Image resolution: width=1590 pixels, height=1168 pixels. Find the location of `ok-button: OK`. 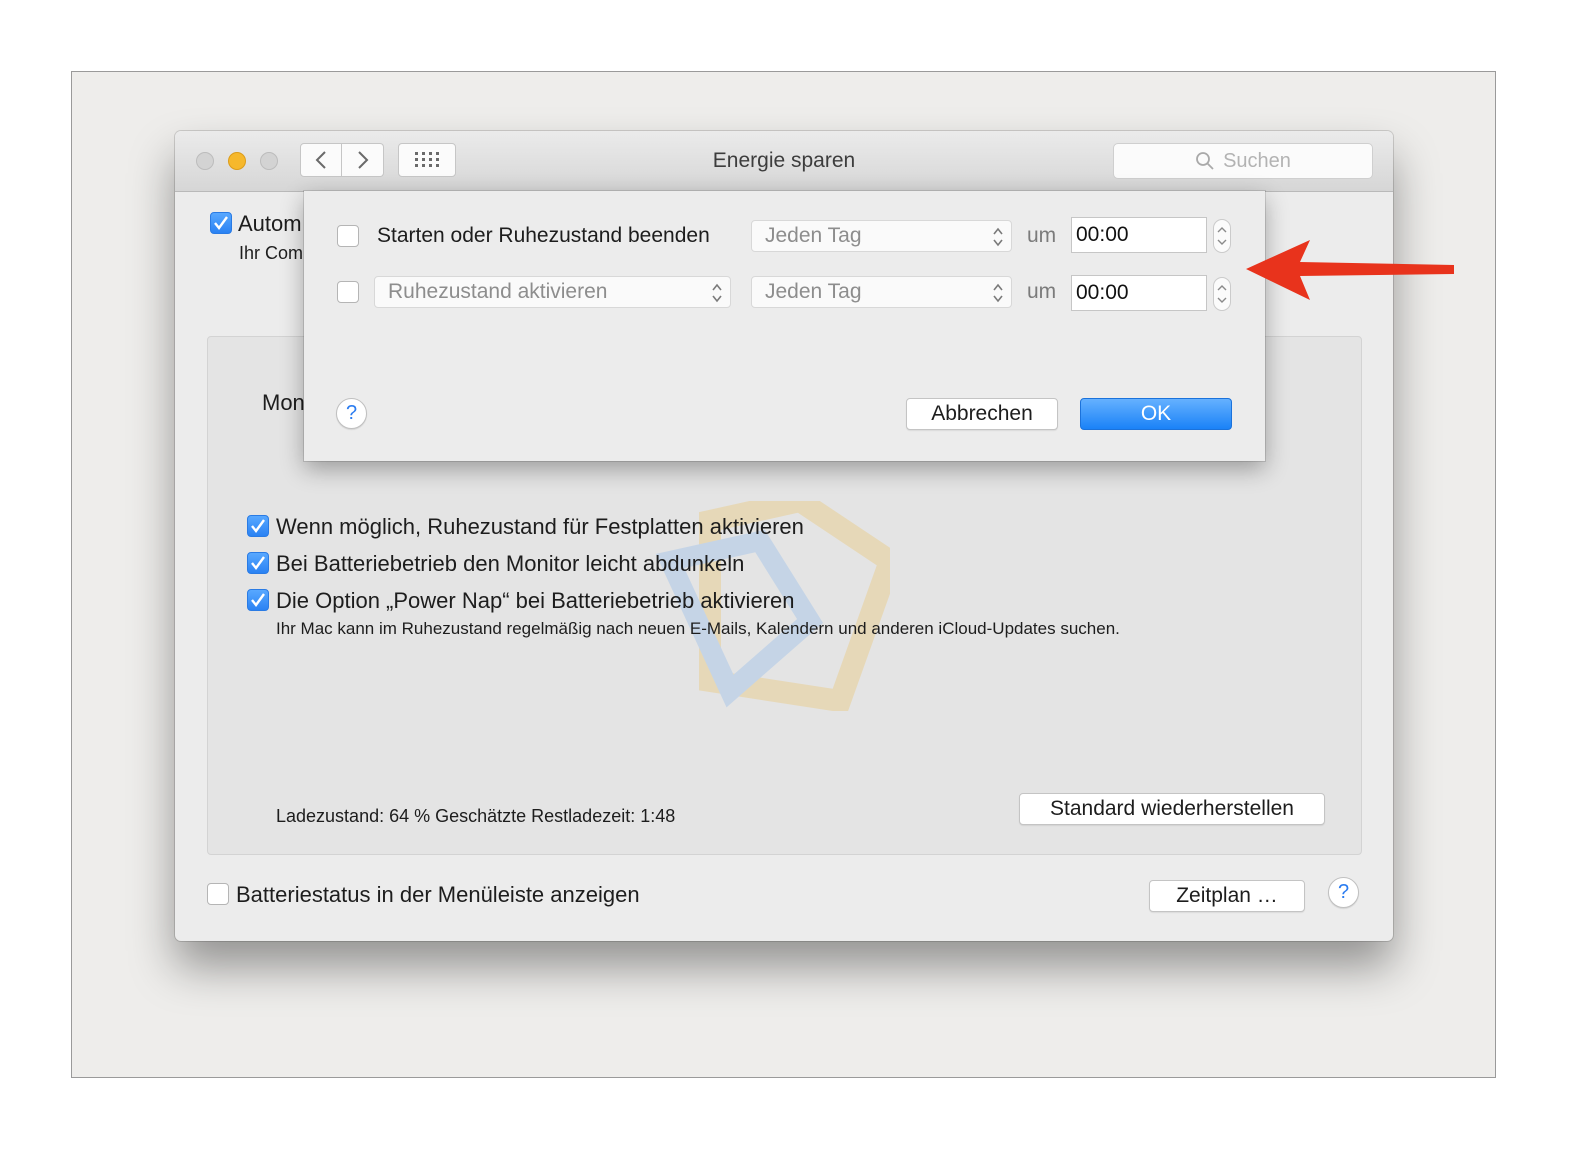

ok-button: OK is located at coordinates (1156, 414).